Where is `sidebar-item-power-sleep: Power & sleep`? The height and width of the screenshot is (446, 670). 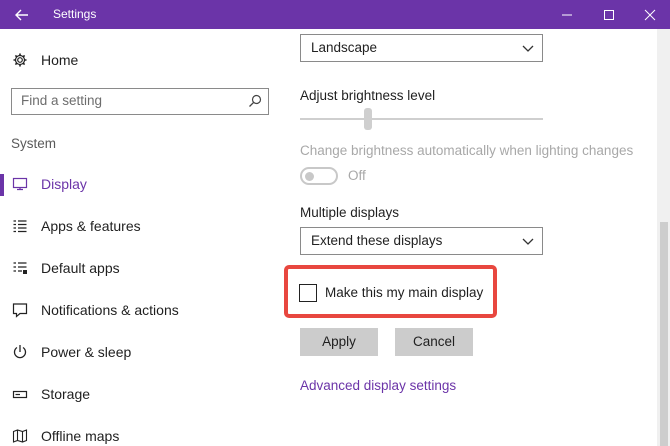 sidebar-item-power-sleep: Power & sleep is located at coordinates (142, 353).